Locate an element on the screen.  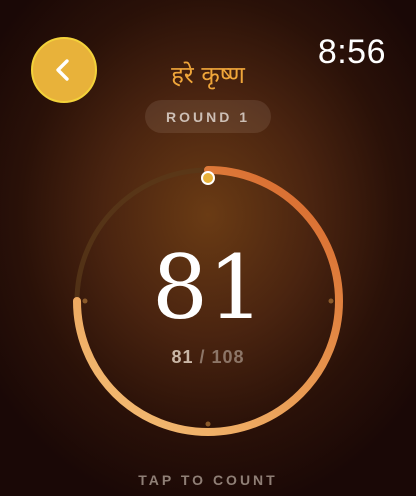
quarter-marker-bottom is located at coordinates (208, 424).